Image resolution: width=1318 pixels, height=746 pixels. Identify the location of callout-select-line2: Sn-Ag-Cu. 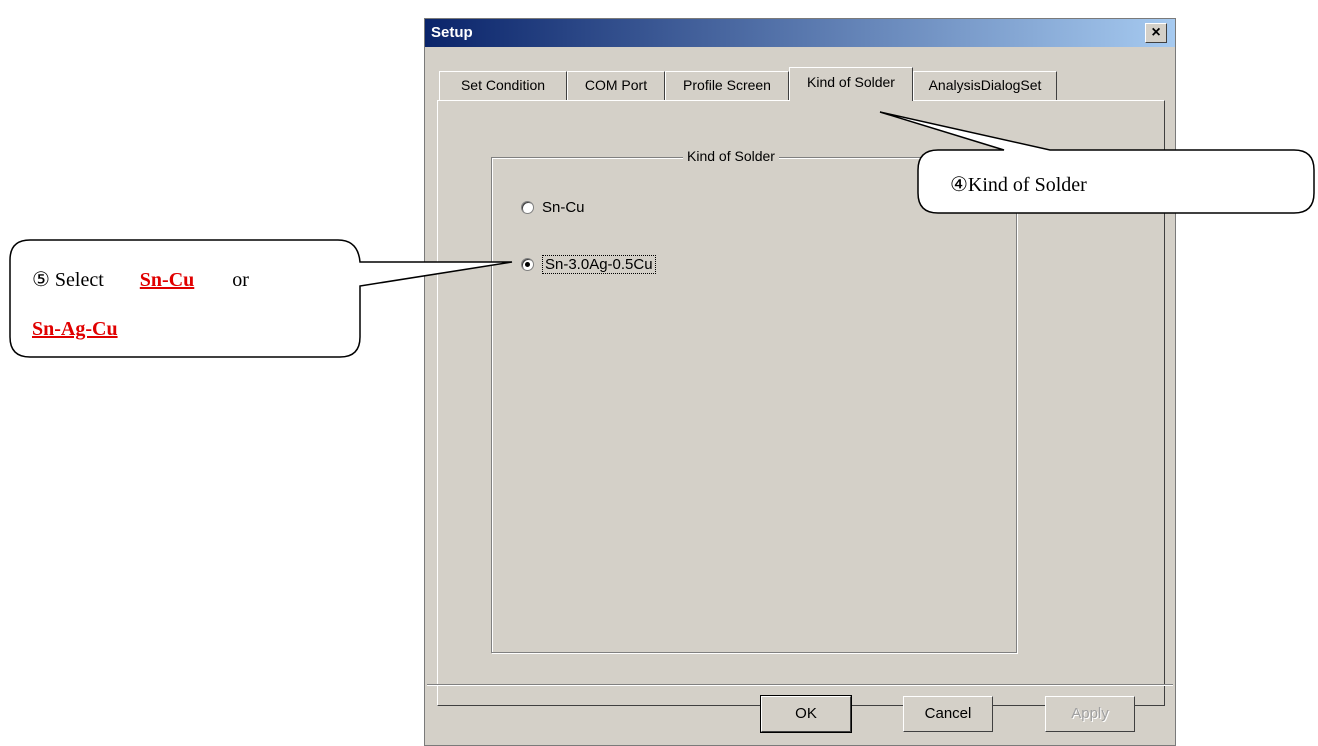
(75, 329).